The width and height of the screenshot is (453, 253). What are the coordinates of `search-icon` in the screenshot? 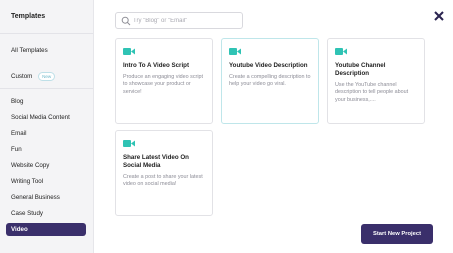 It's located at (126, 21).